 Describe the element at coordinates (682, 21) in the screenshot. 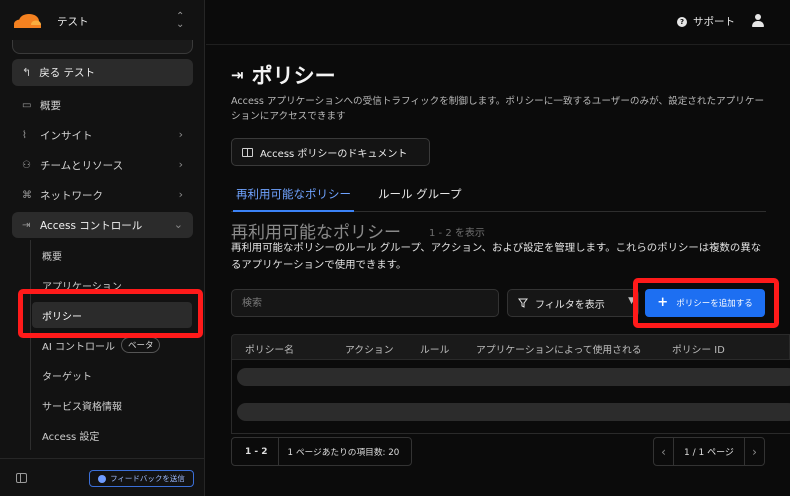

I see `help-icon: ?` at that location.